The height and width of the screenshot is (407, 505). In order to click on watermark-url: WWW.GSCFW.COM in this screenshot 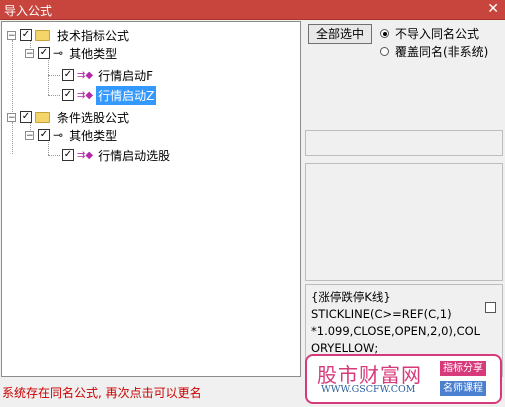, I will do `click(368, 389)`.